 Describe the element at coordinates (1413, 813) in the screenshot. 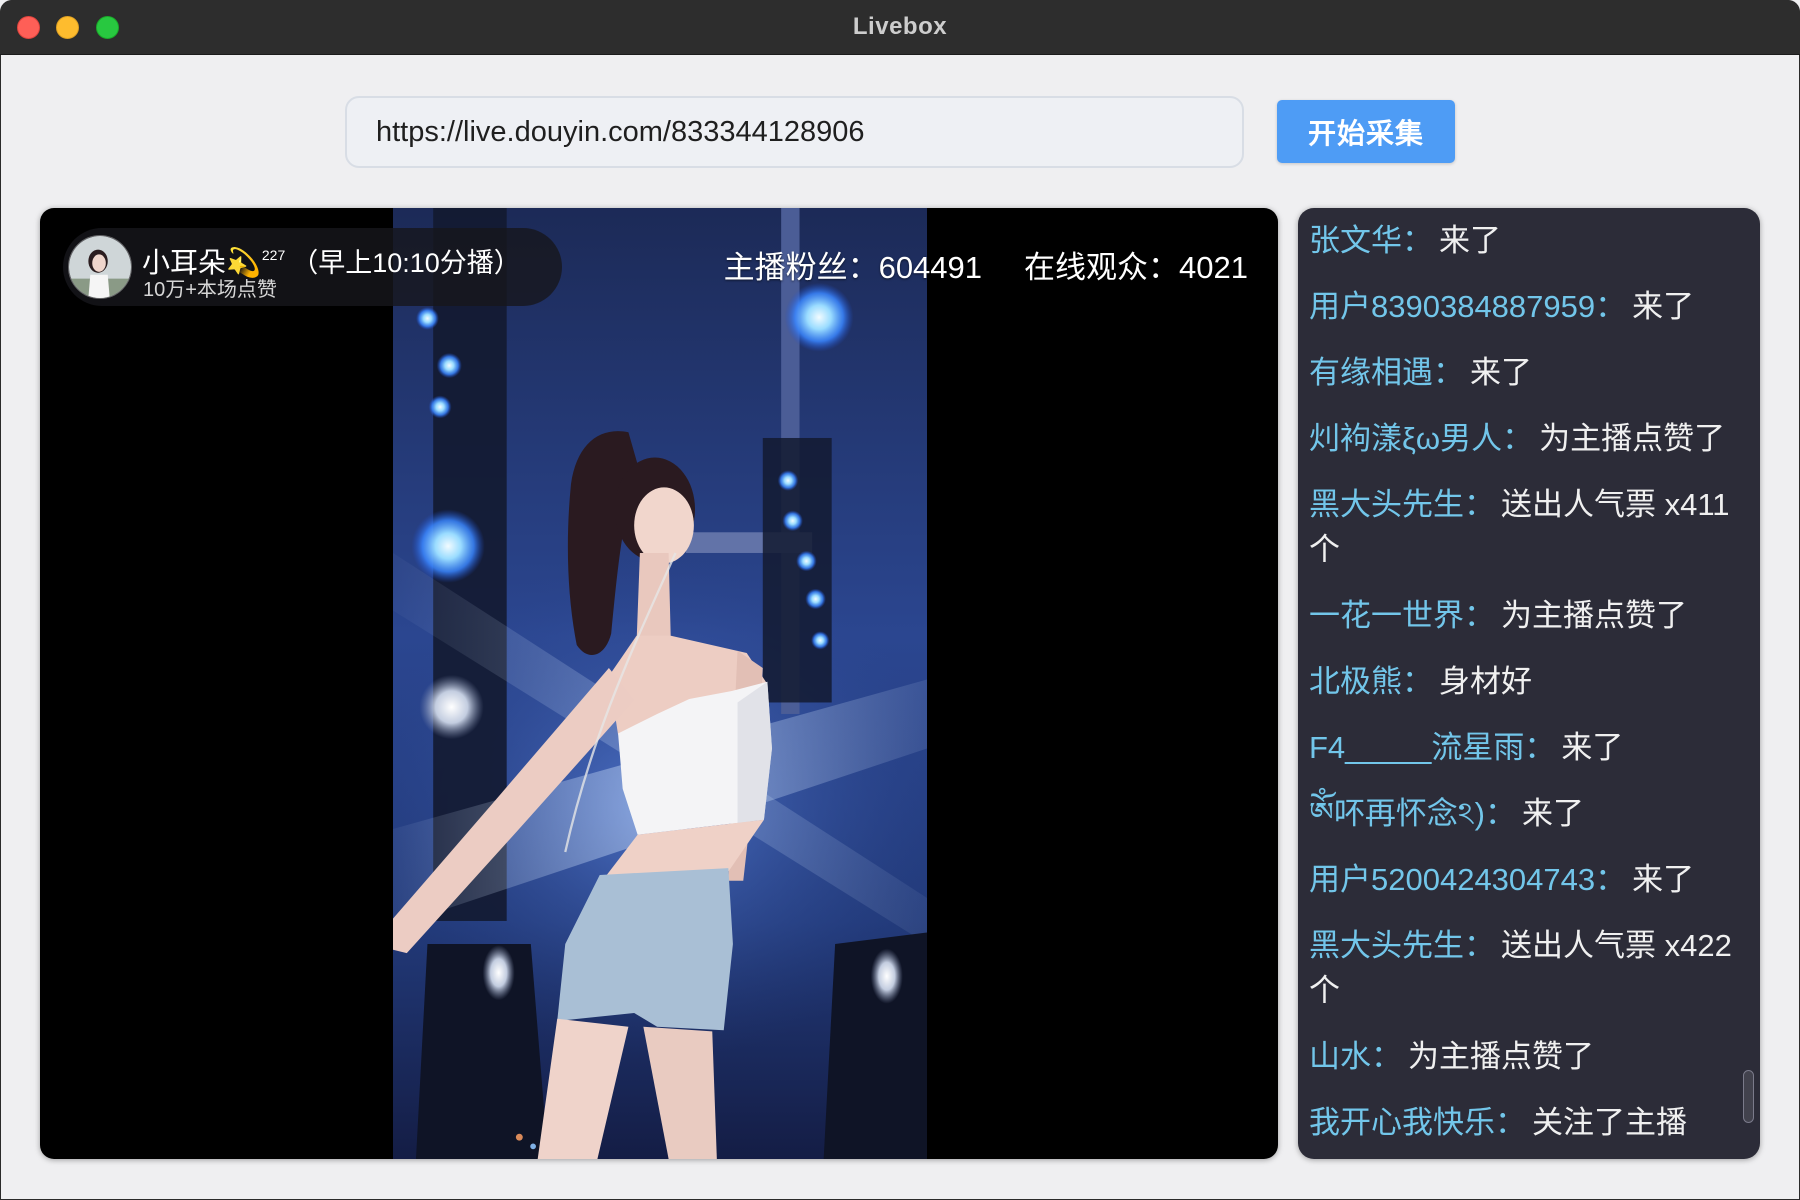

I see `chat-username: ༀ吥再怀念ঽ)：` at that location.